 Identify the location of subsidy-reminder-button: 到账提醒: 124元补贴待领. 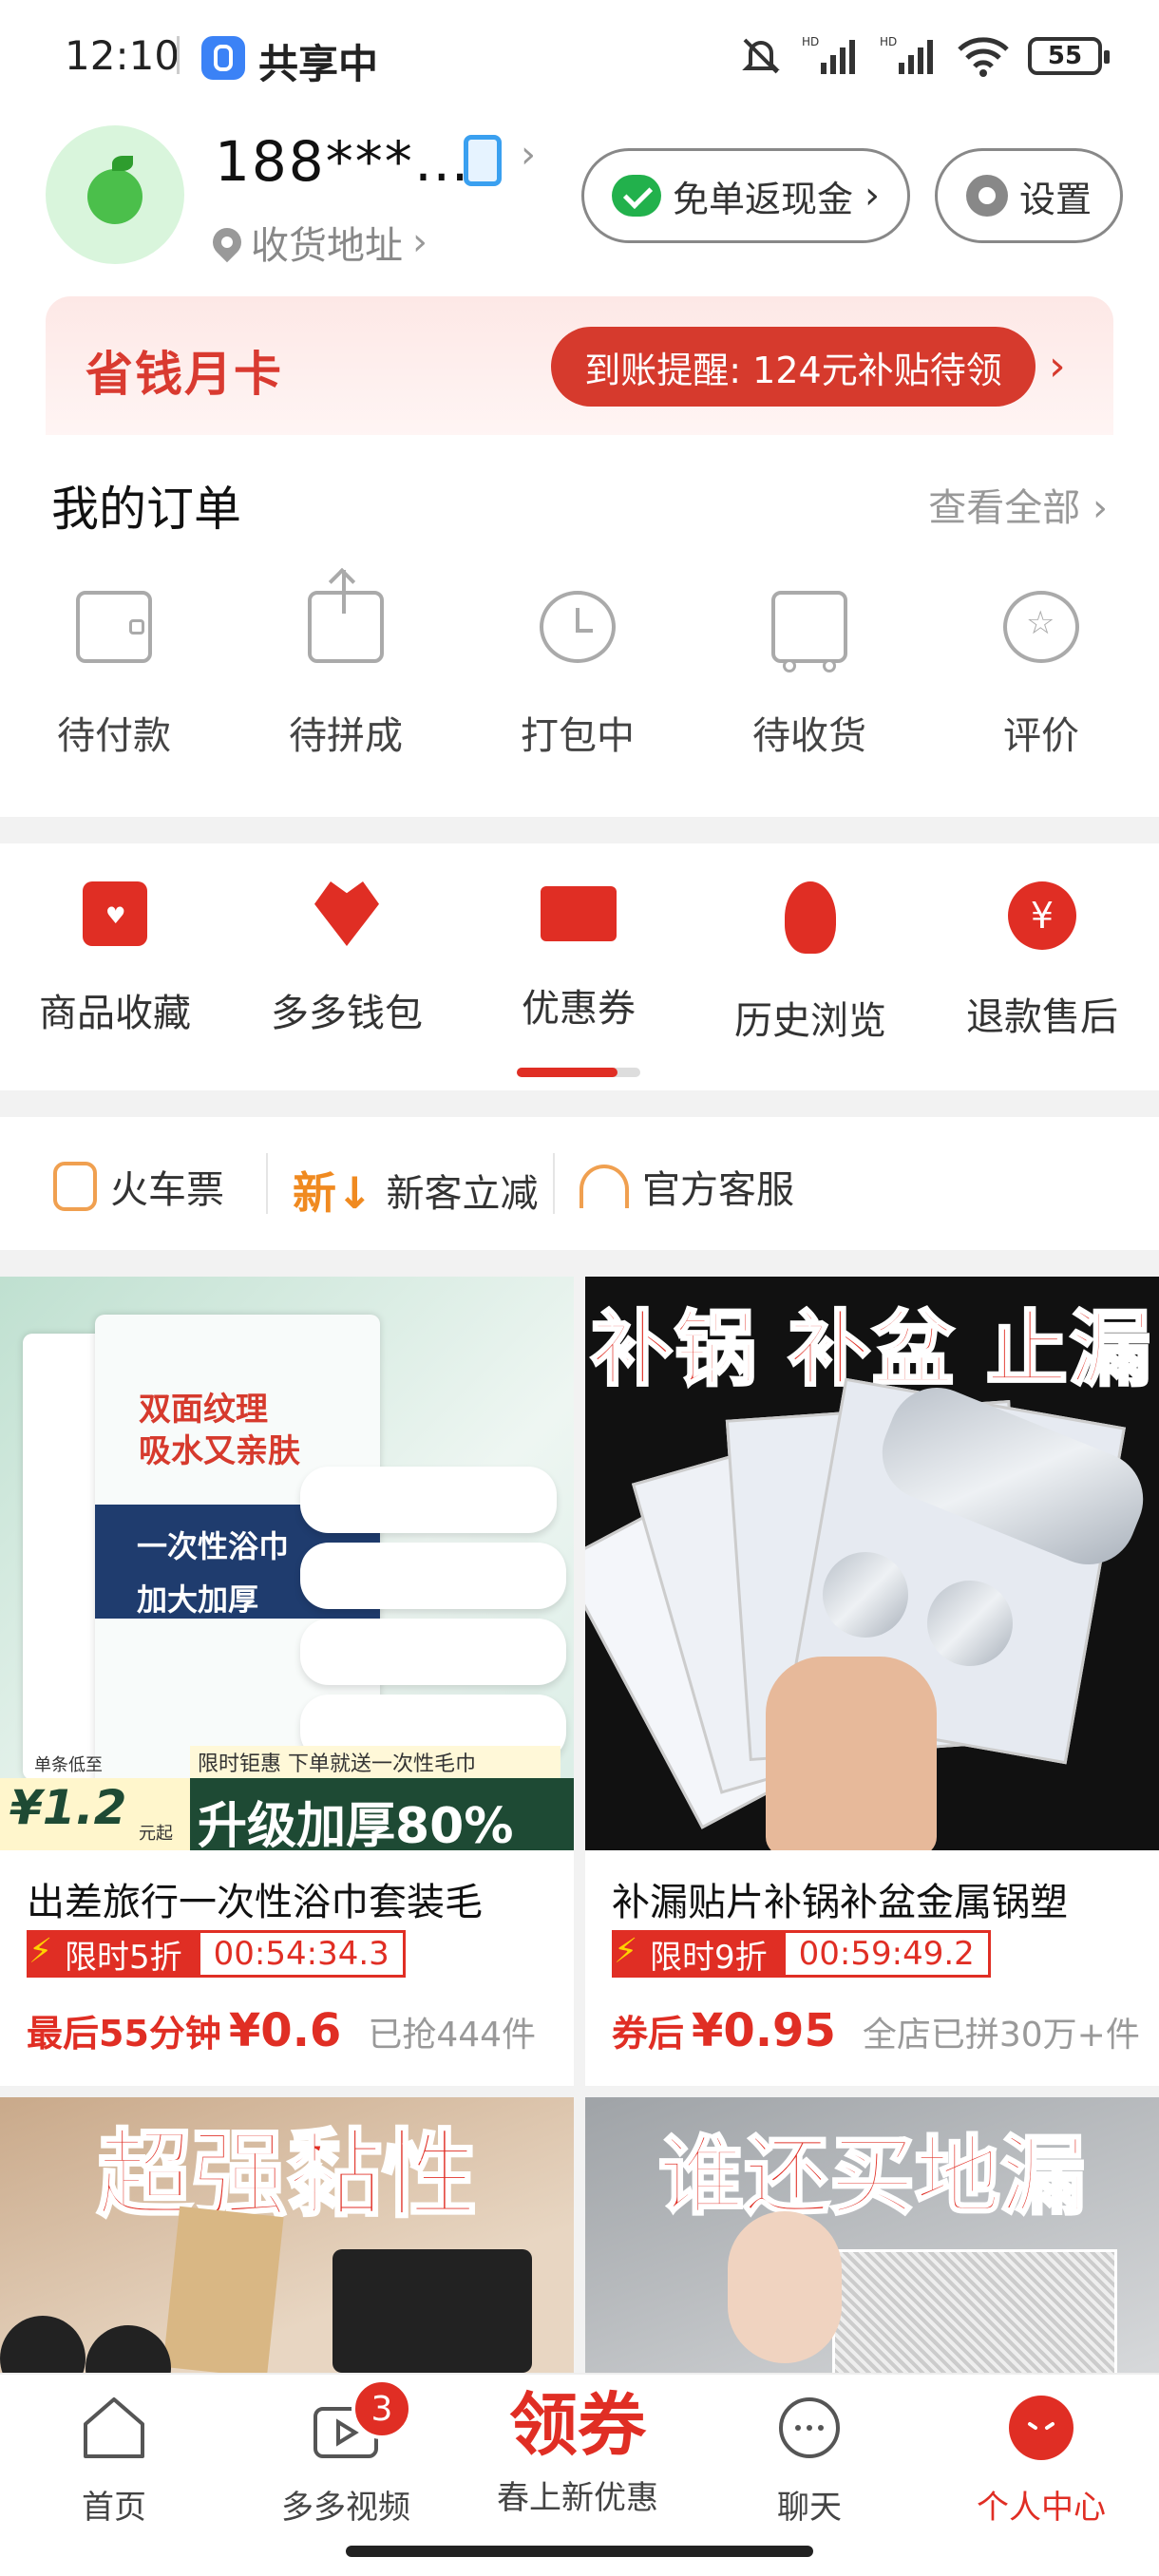
(793, 367).